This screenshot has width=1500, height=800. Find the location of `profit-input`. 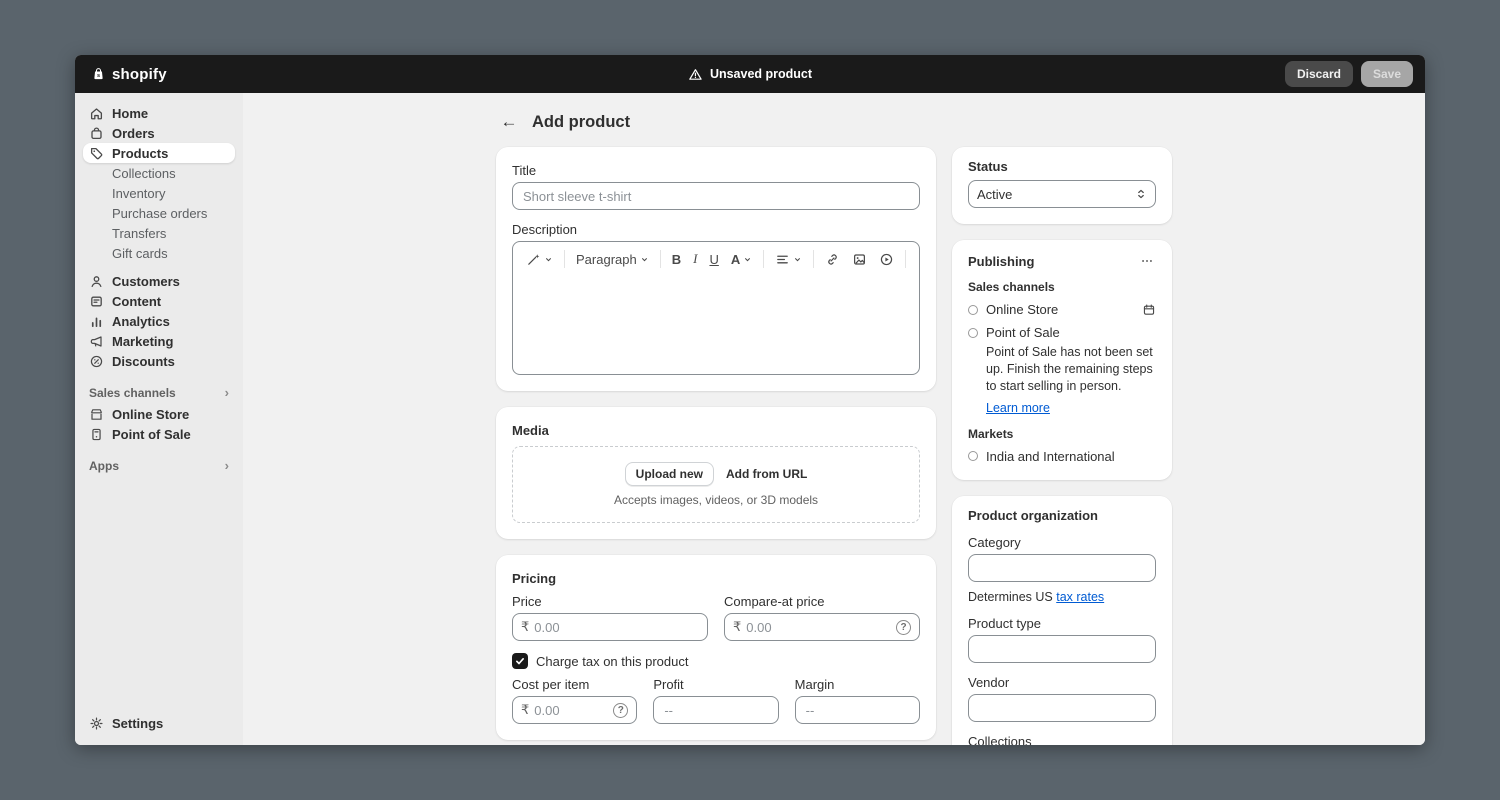

profit-input is located at coordinates (716, 710).